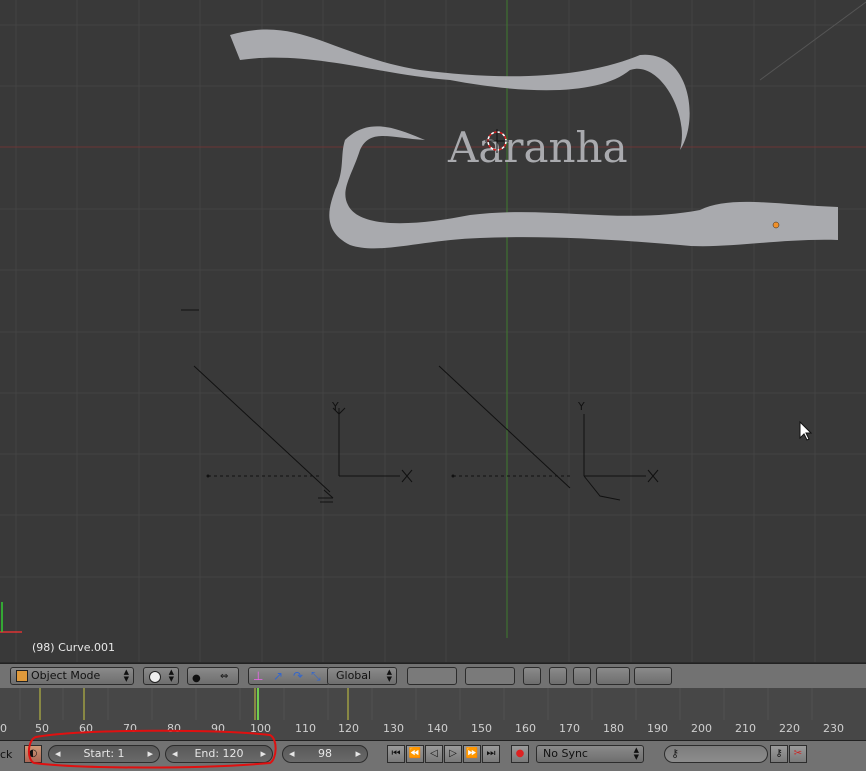 The width and height of the screenshot is (866, 771). What do you see at coordinates (653, 676) in the screenshot?
I see `render-buttons-icon` at bounding box center [653, 676].